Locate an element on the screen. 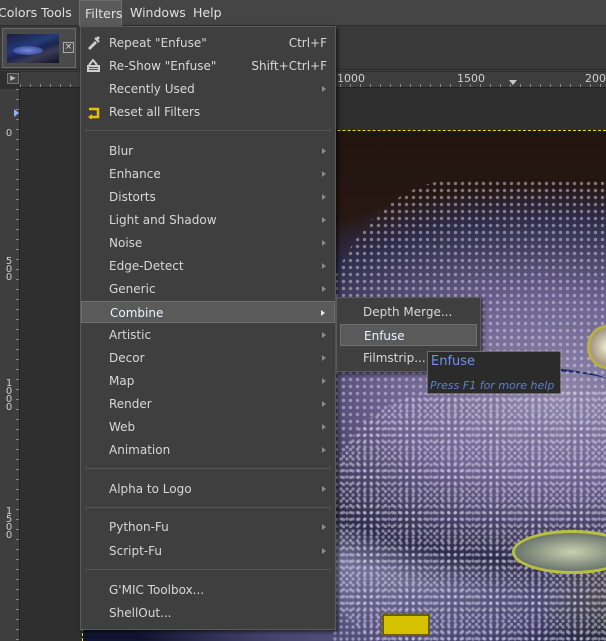  menu-item-python-fu: Python-Fu is located at coordinates (208, 527).